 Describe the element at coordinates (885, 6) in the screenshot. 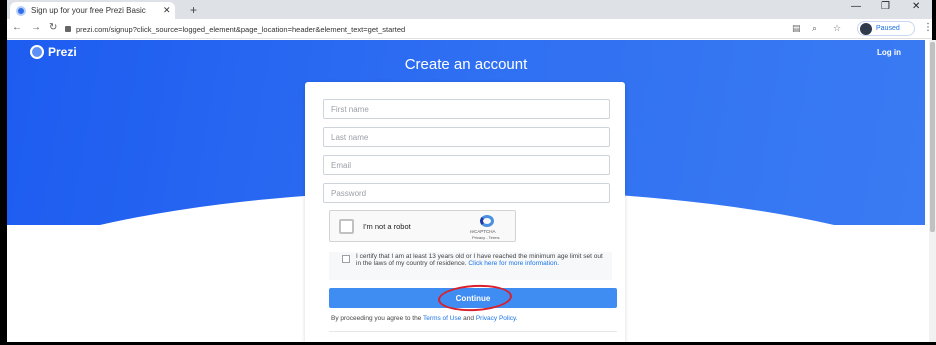

I see `restore-icon: ❐` at that location.